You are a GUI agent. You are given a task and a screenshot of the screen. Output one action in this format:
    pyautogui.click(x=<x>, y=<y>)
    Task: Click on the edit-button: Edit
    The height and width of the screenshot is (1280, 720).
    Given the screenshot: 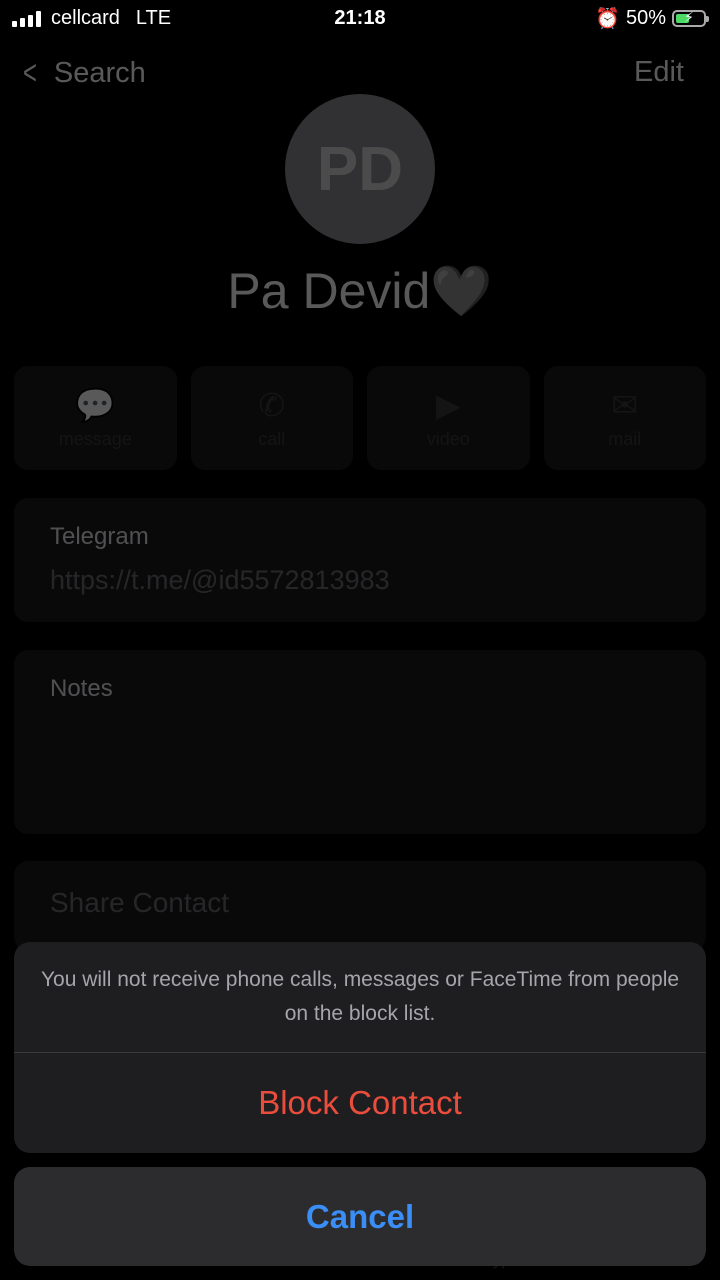 What is the action you would take?
    pyautogui.click(x=659, y=72)
    